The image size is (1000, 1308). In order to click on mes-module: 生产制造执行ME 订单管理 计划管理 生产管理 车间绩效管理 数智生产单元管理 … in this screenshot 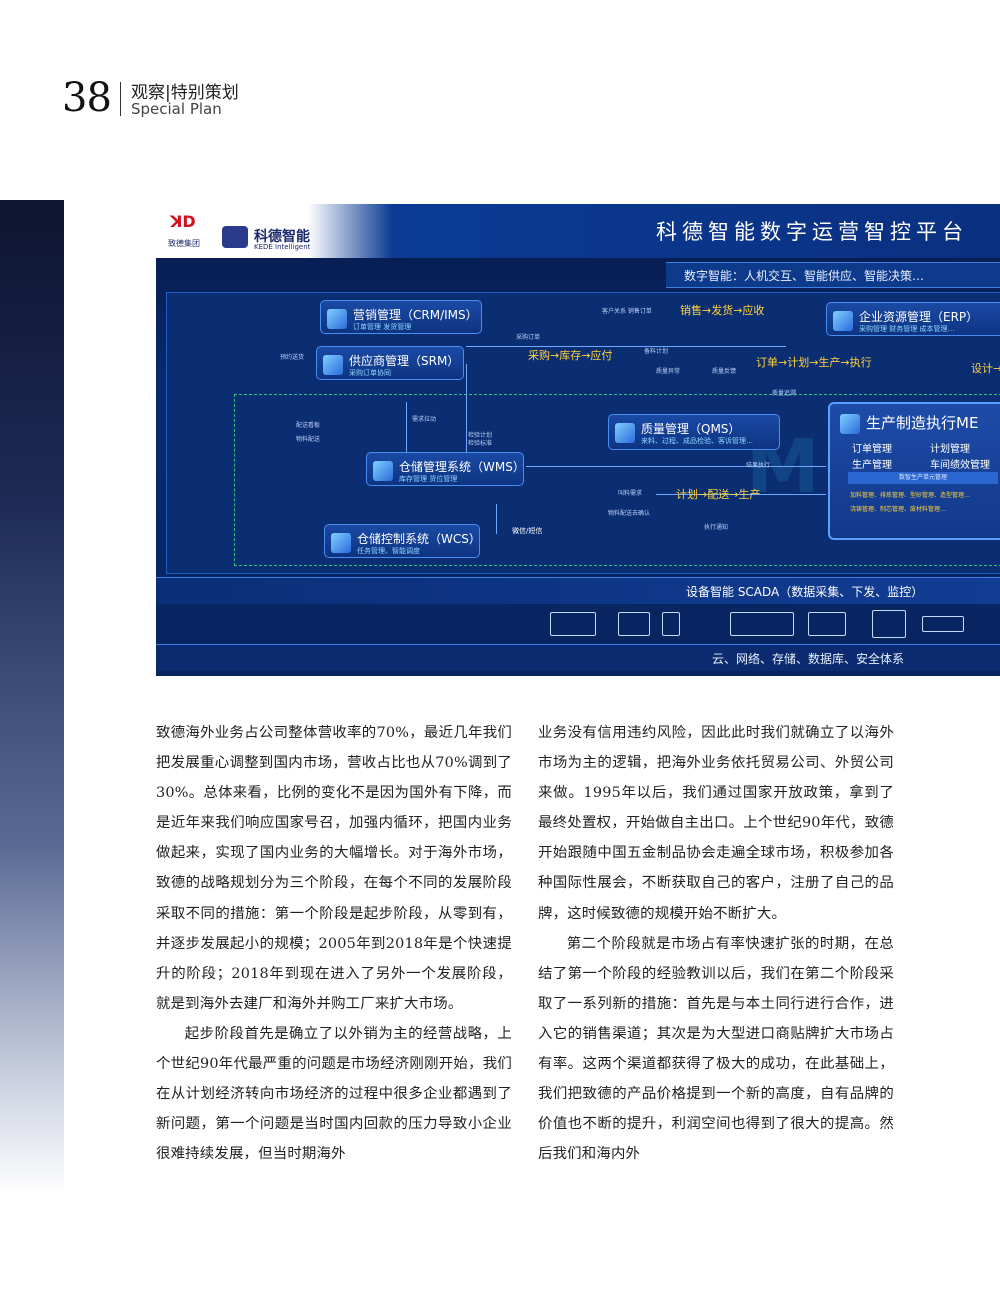, I will do `click(914, 471)`.